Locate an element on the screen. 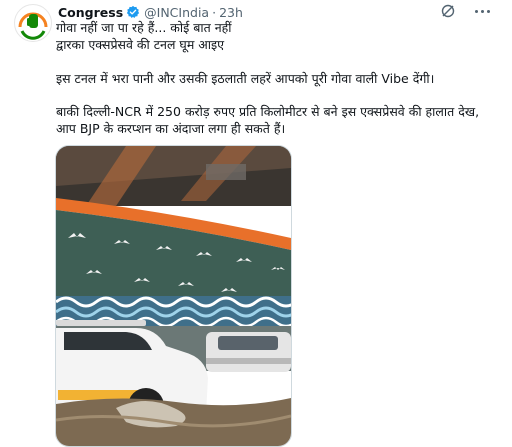 The height and width of the screenshot is (447, 512). avatar is located at coordinates (33, 23).